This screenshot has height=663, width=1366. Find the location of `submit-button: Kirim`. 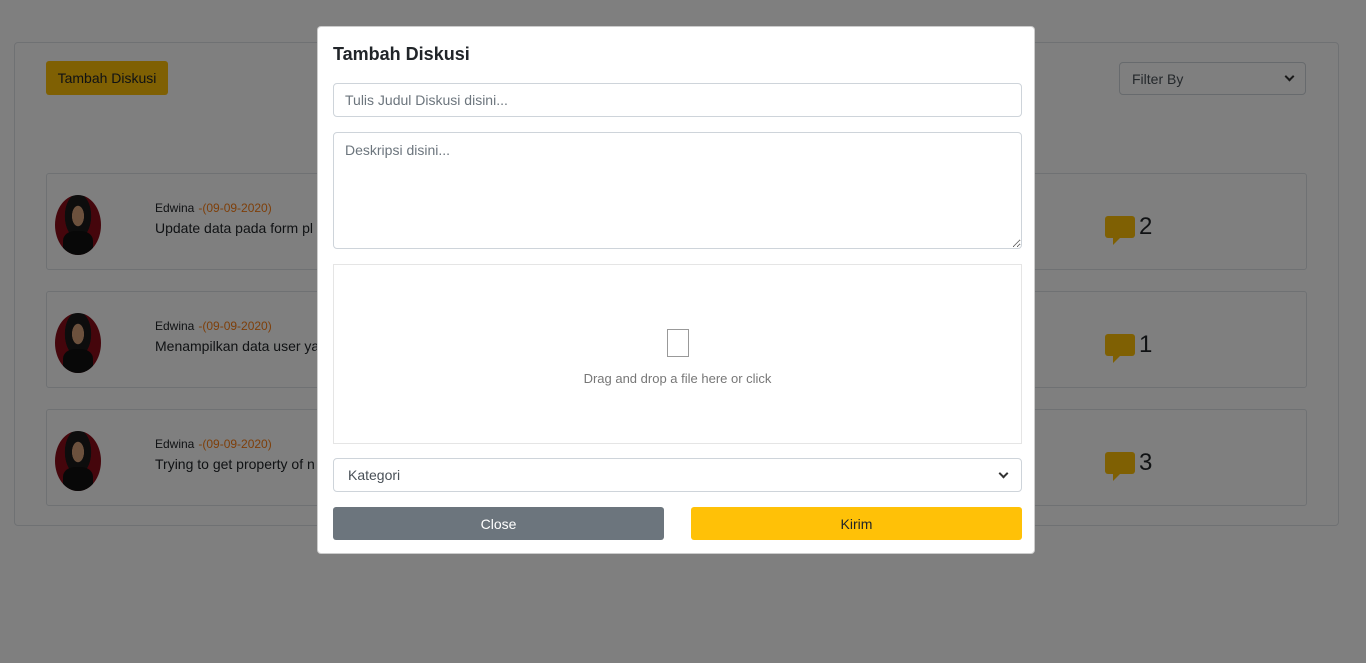

submit-button: Kirim is located at coordinates (856, 523).